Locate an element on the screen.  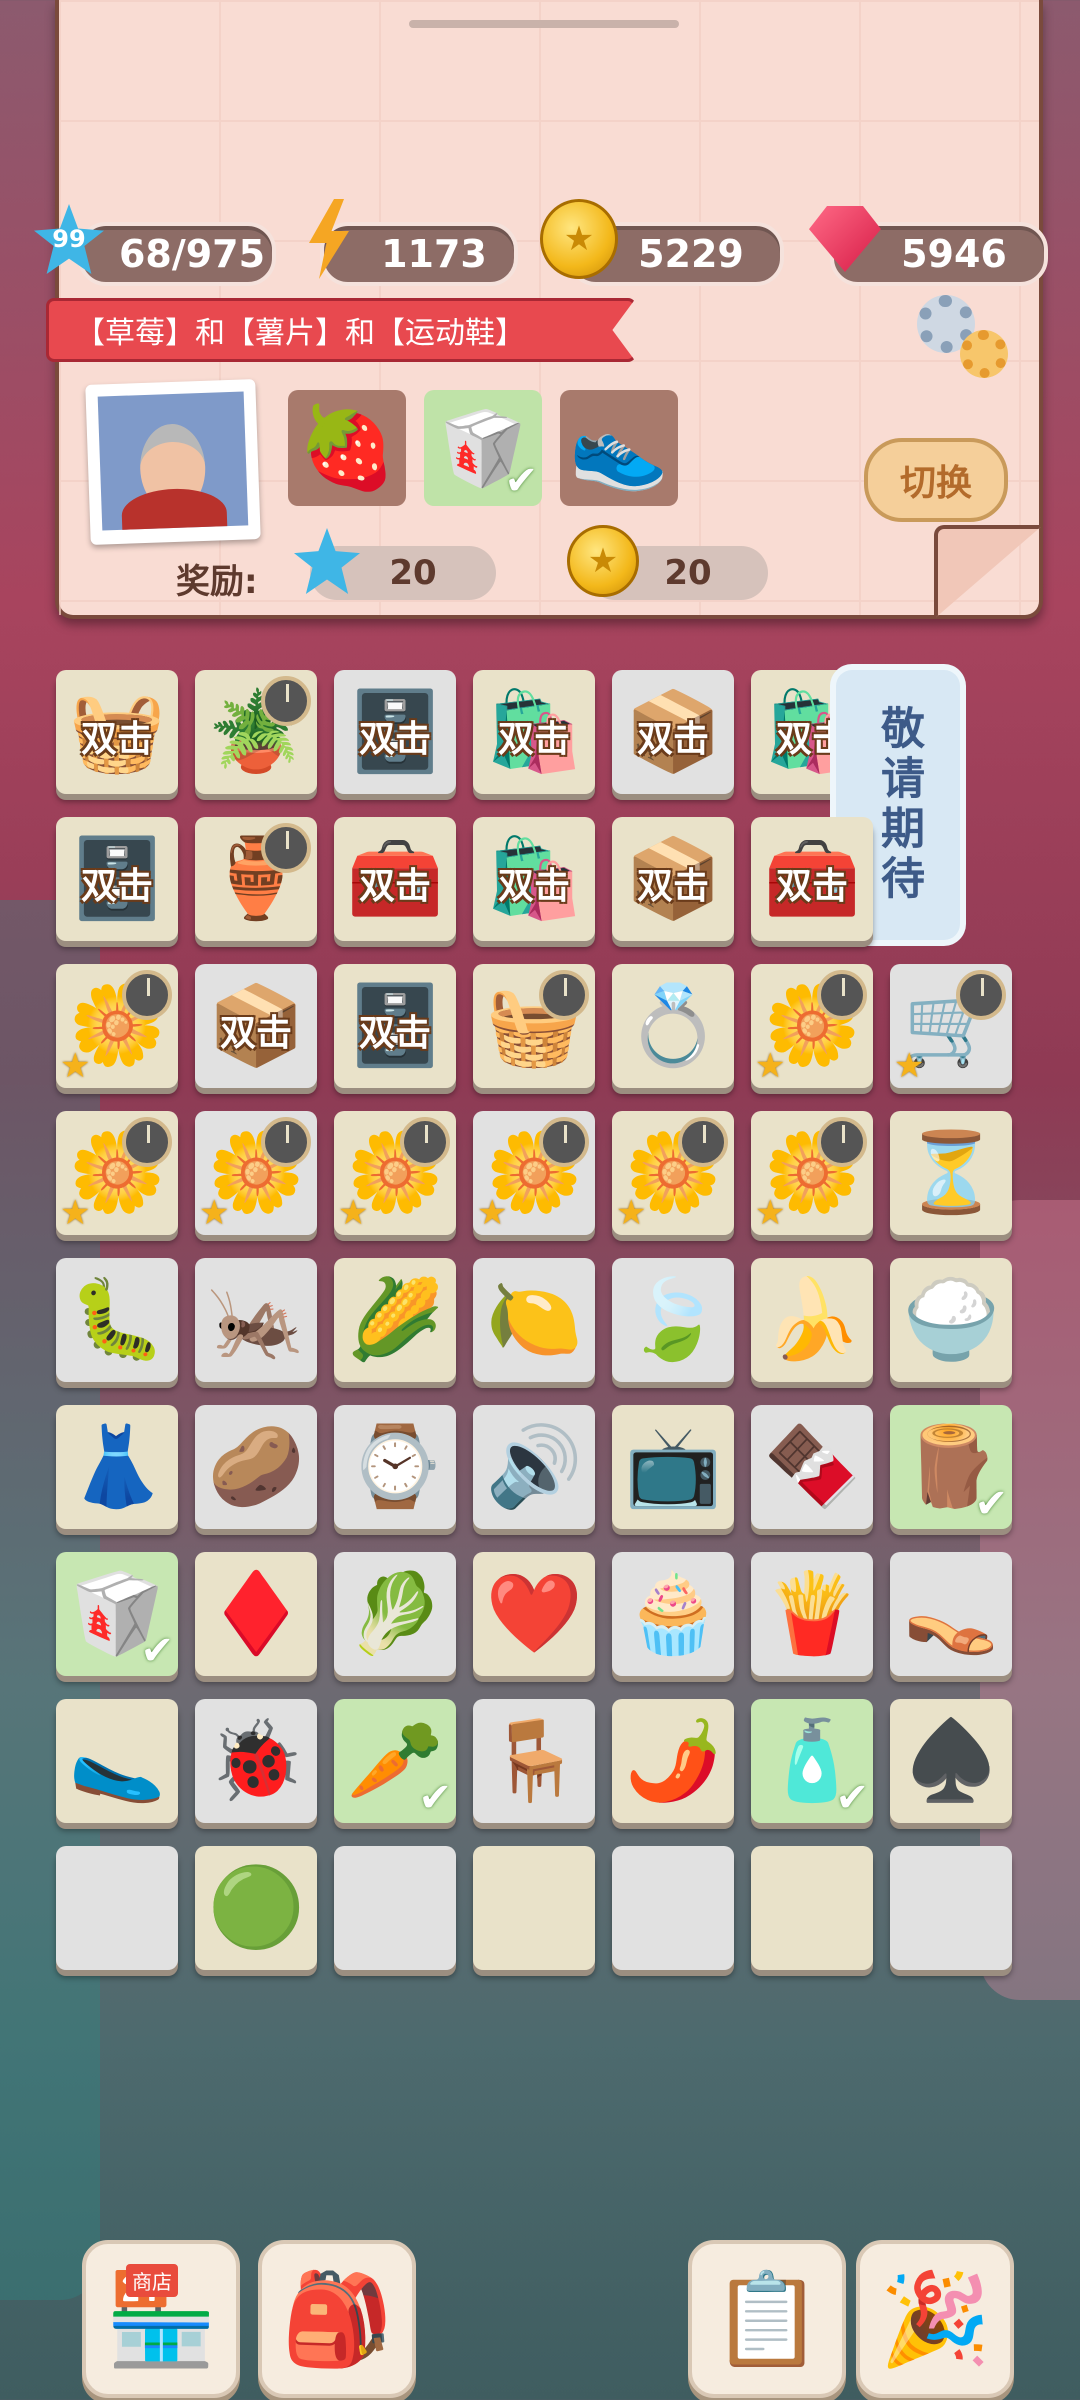
settings-gear-icon is located at coordinates (962, 337).